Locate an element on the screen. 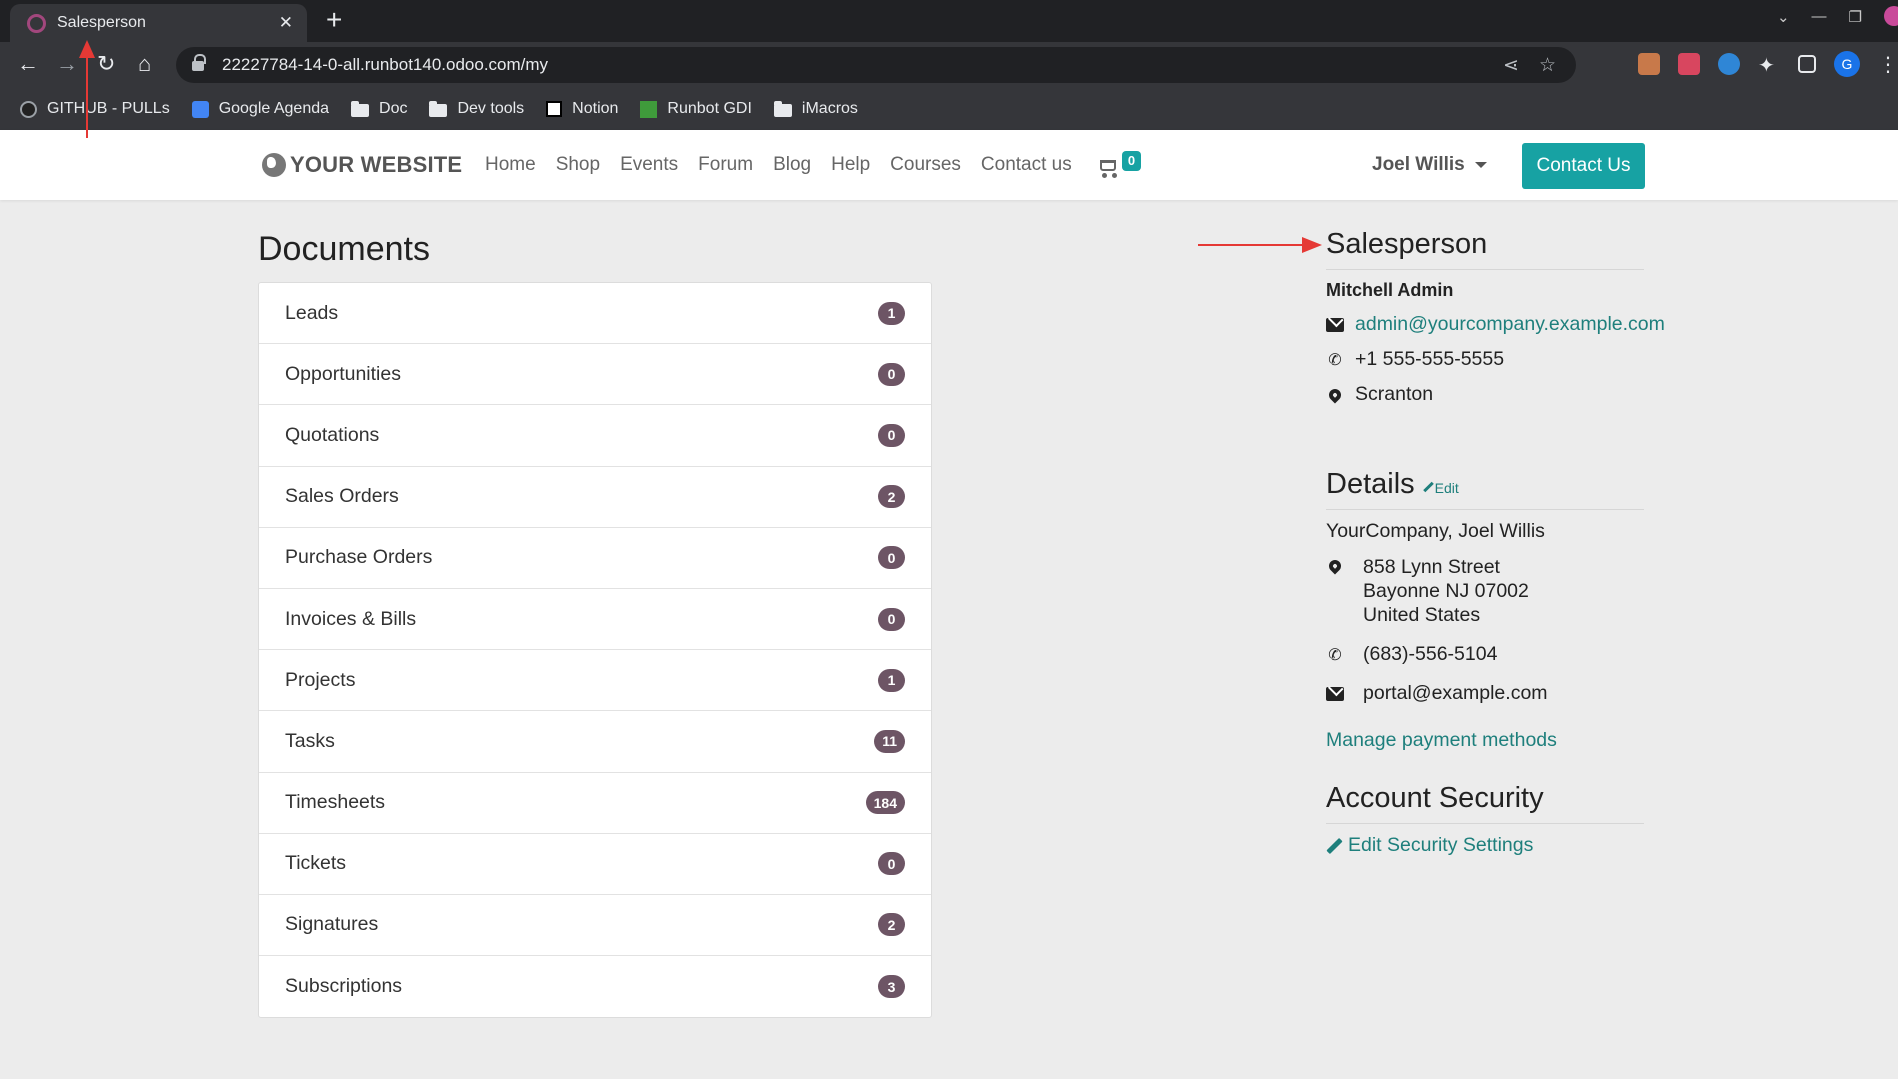  url-text: 22227784-14-0-all.runbot140.odoo.com/my is located at coordinates (862, 65).